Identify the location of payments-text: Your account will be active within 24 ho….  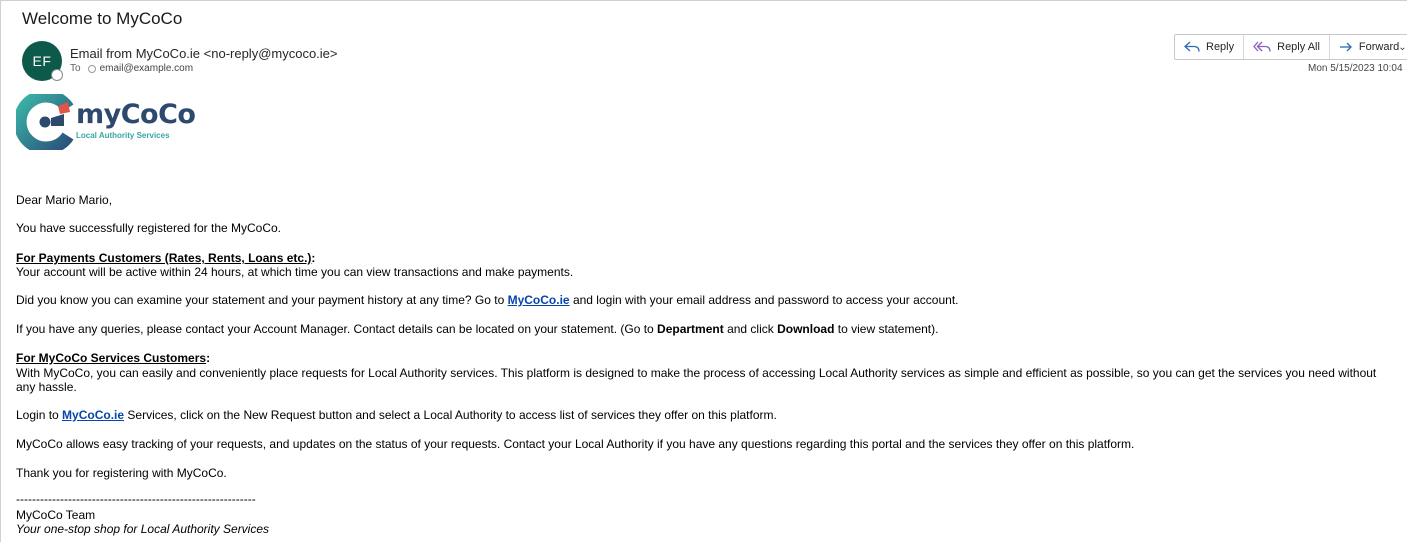
(295, 272).